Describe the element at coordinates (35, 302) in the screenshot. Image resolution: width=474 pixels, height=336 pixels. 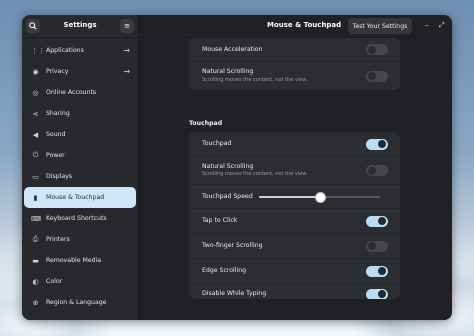
I see `region-icon: ⊕` at that location.